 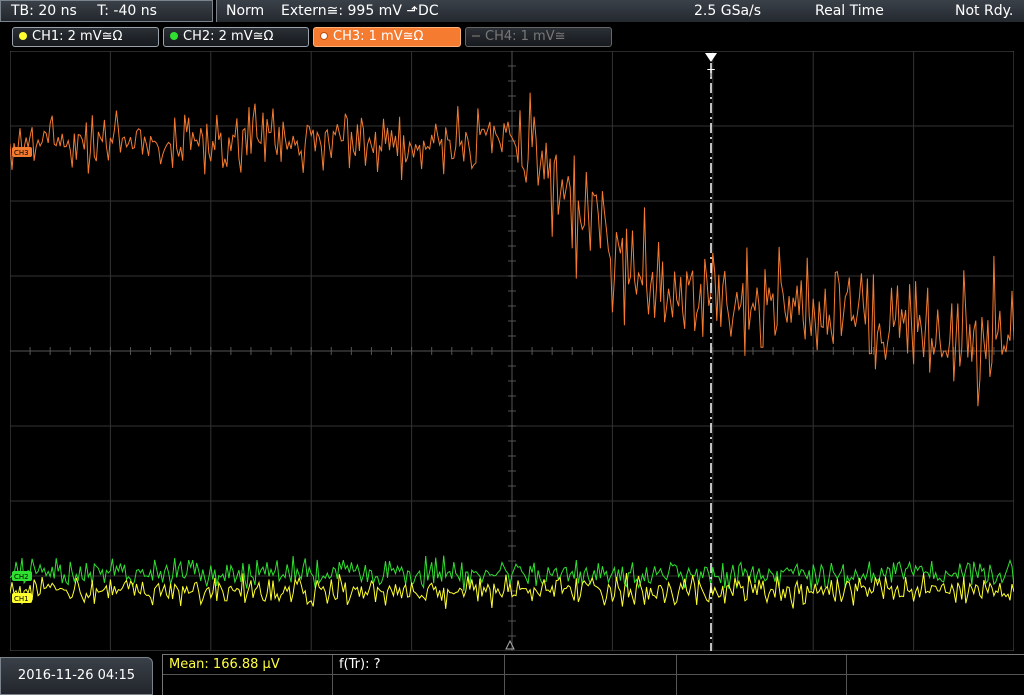 I want to click on channel-button-ch2: CH2: 2 mV≅Ω, so click(x=236, y=37).